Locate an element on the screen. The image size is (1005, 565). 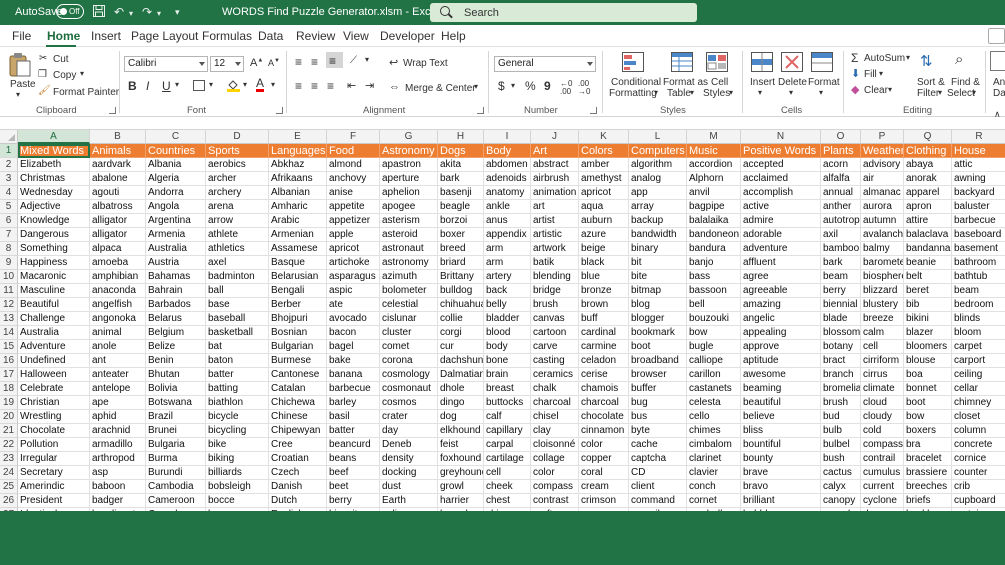
word-cell: Bhutan is located at coordinates (176, 375).